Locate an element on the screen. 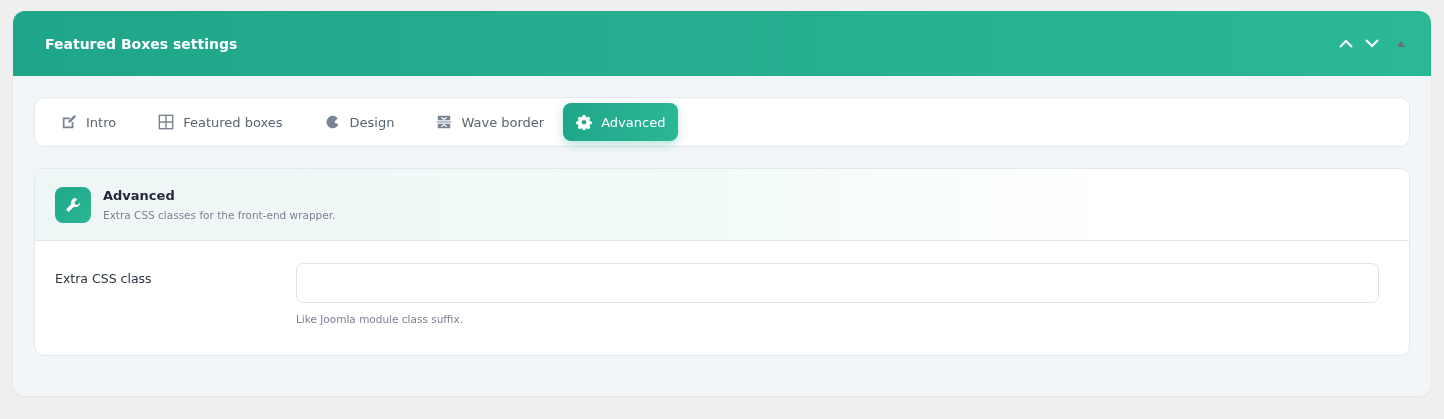 Image resolution: width=1444 pixels, height=419 pixels. field-label: Extra CSS class is located at coordinates (104, 279).